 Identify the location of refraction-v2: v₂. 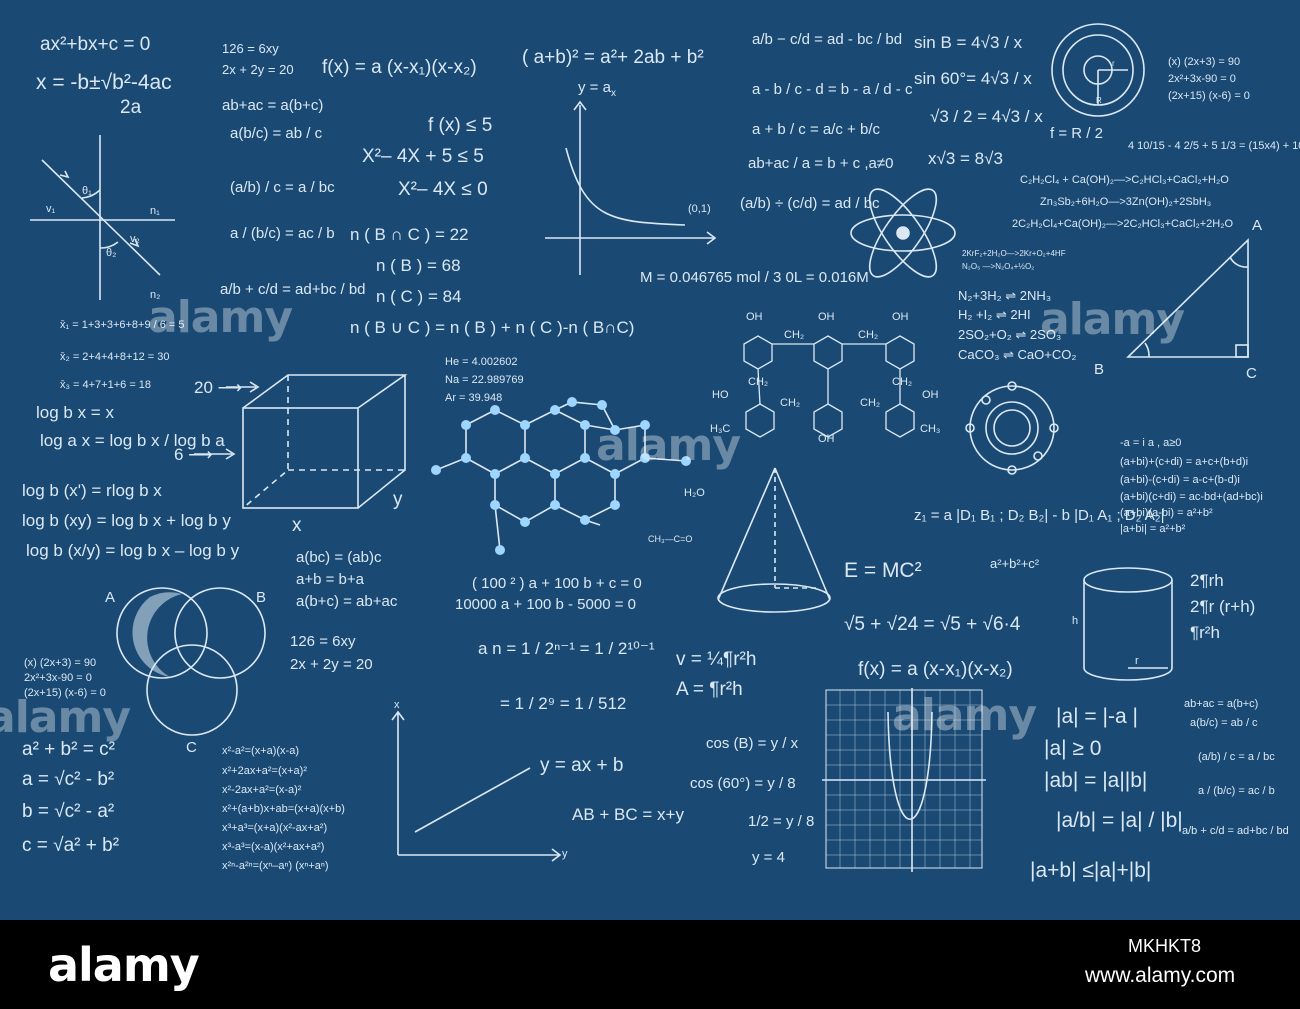
(135, 239).